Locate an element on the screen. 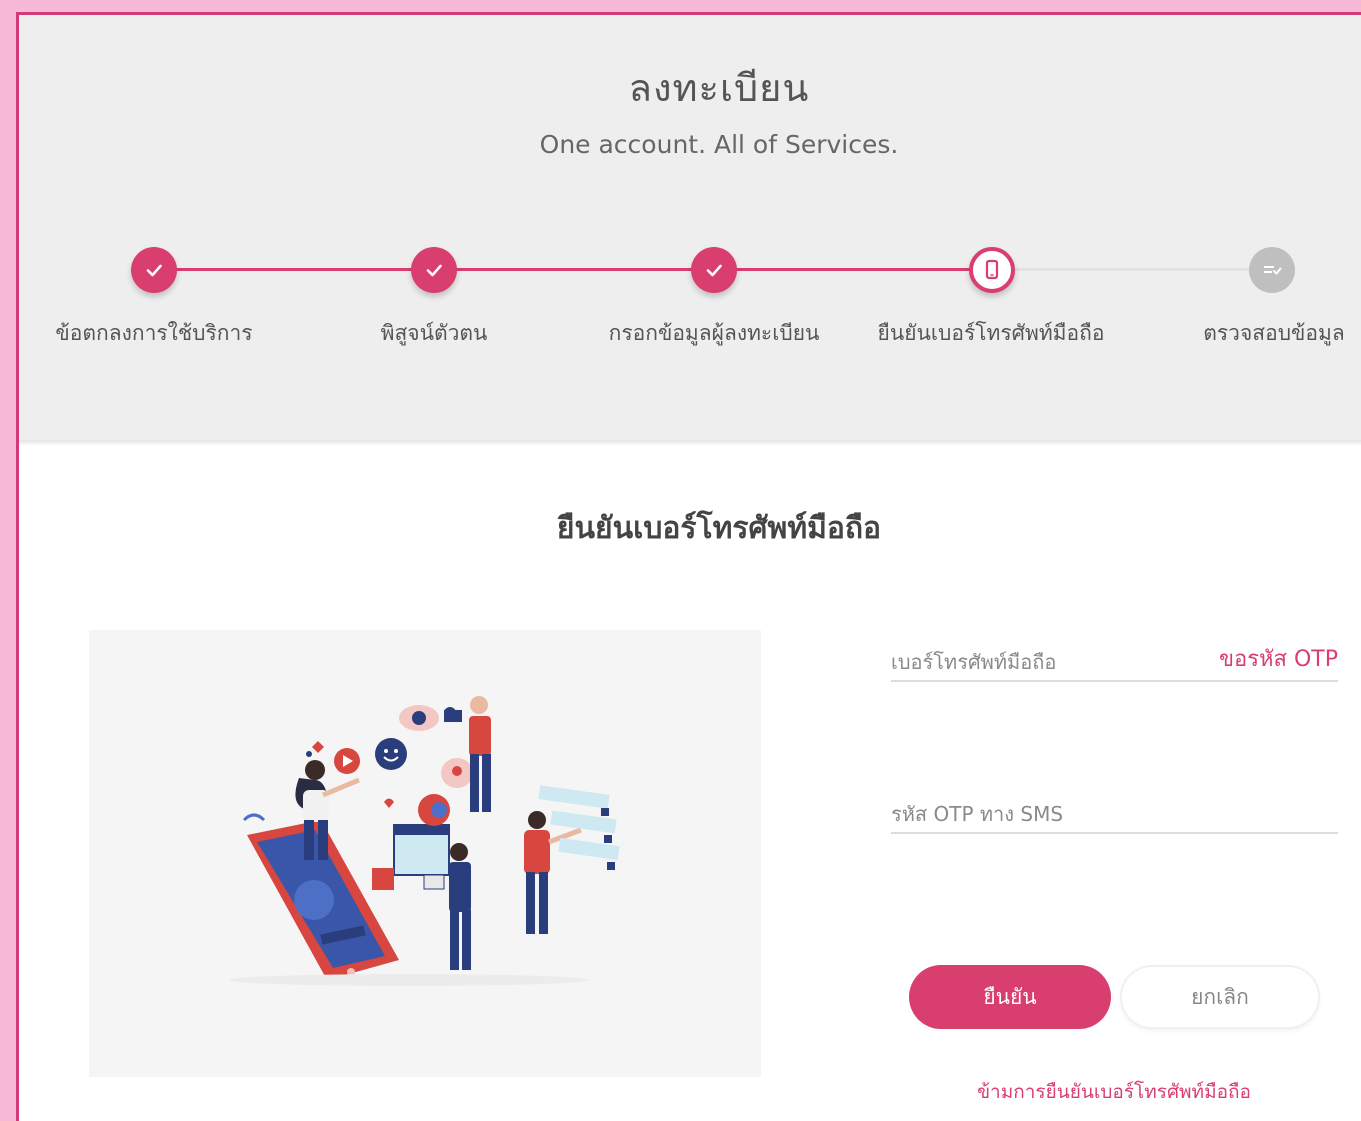  step-1-label: ข้อตกลงการใช้บริการ is located at coordinates (154, 333).